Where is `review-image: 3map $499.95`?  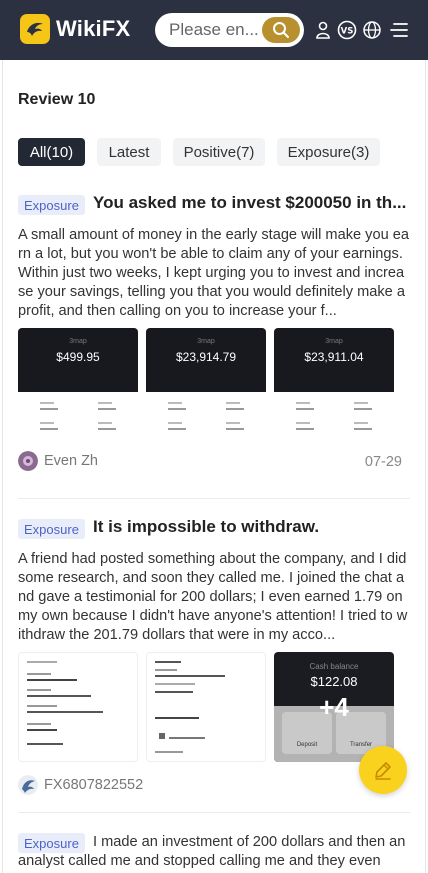
review-image: 3map $499.95 is located at coordinates (78, 383).